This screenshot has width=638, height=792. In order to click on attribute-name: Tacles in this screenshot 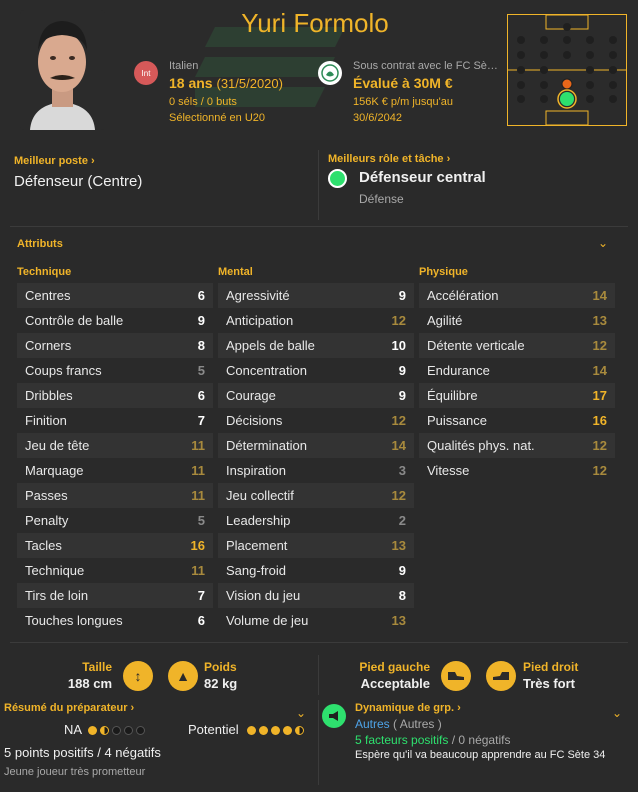, I will do `click(43, 545)`.